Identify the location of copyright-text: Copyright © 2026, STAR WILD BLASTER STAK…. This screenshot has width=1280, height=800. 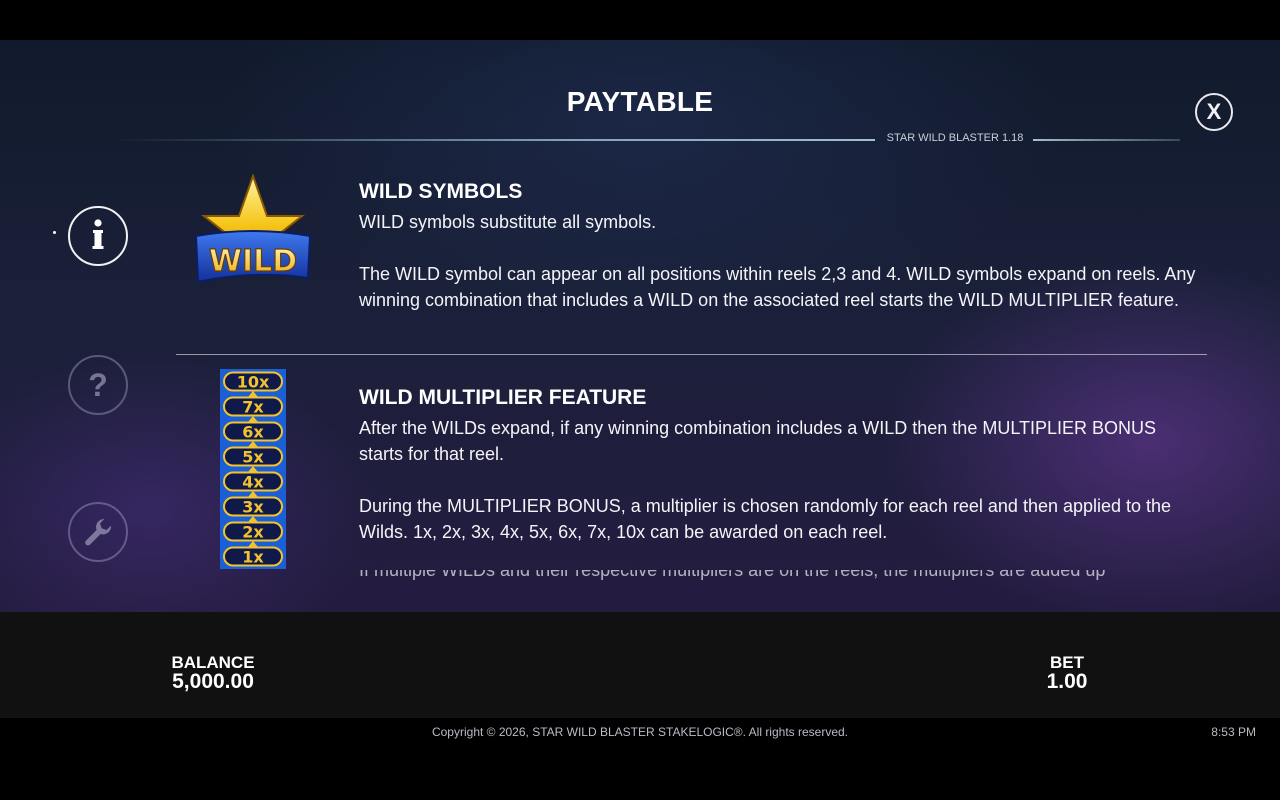
(640, 732).